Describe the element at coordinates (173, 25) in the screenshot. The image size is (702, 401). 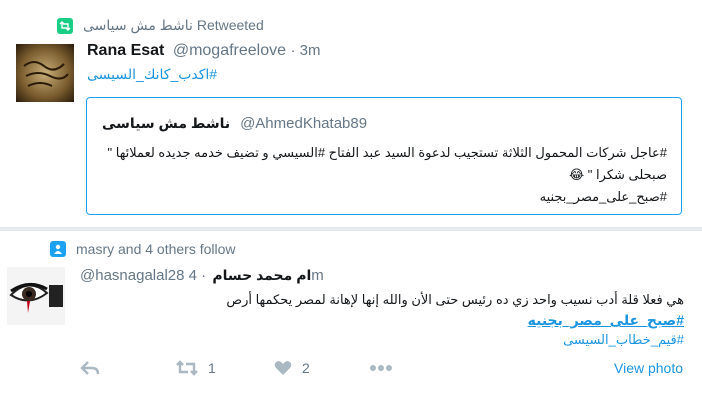
I see `retweet-context-text: ناشط مش سياسى Retweeted` at that location.